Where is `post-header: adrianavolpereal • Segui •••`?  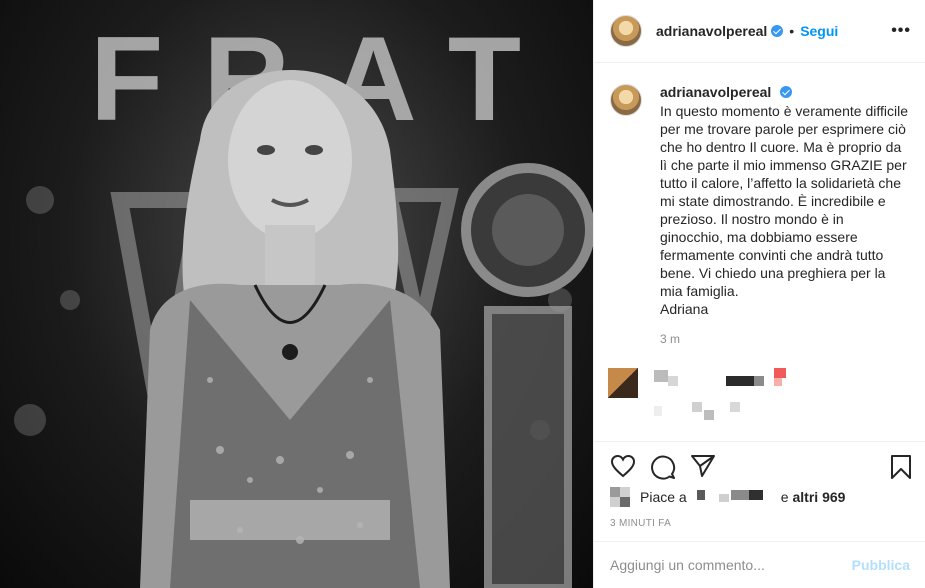 post-header: adrianavolpereal • Segui ••• is located at coordinates (759, 31).